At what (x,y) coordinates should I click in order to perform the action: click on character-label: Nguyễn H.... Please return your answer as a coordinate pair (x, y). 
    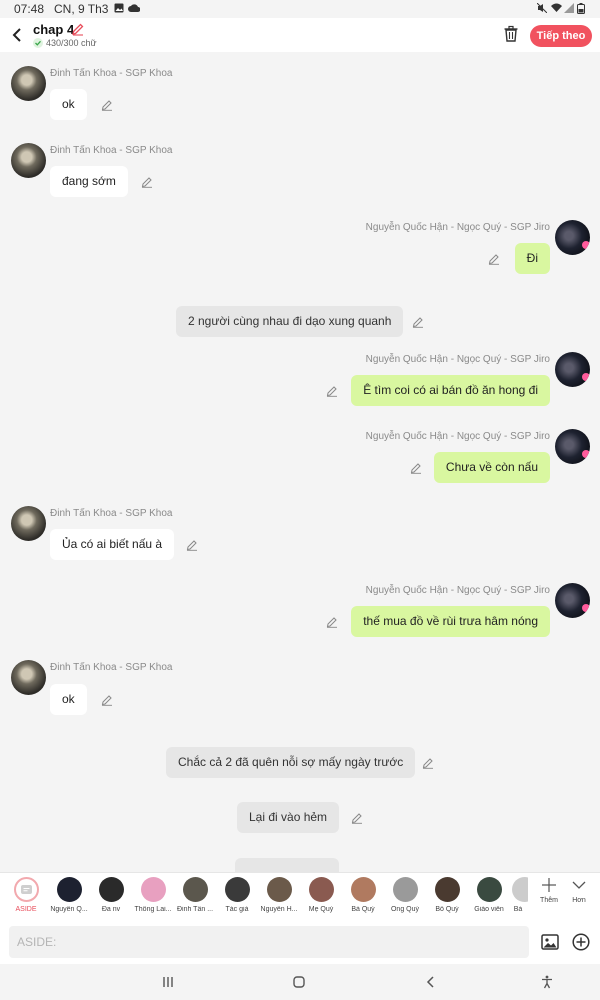
    Looking at the image, I should click on (279, 909).